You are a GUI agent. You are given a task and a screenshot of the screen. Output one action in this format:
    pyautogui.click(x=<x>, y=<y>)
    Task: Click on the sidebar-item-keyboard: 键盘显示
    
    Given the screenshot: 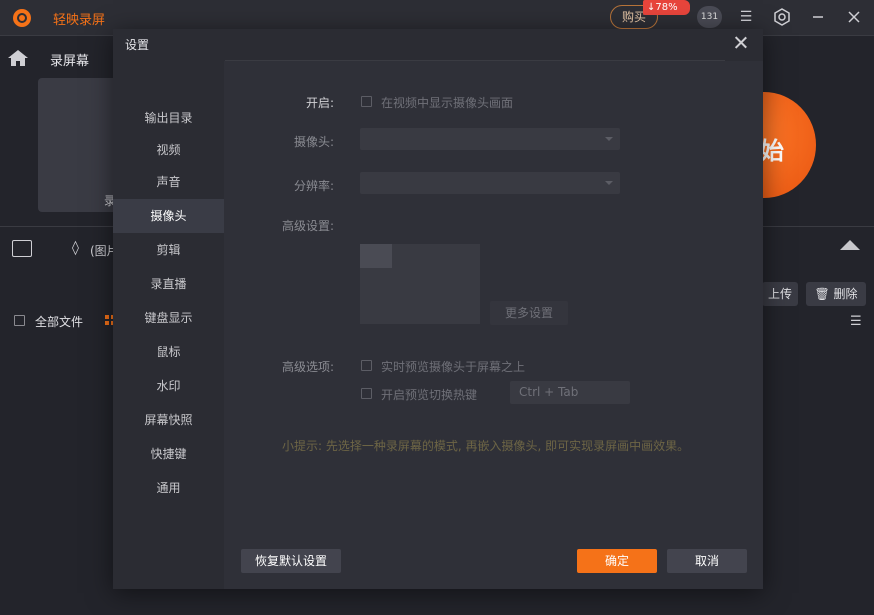 What is the action you would take?
    pyautogui.click(x=168, y=318)
    